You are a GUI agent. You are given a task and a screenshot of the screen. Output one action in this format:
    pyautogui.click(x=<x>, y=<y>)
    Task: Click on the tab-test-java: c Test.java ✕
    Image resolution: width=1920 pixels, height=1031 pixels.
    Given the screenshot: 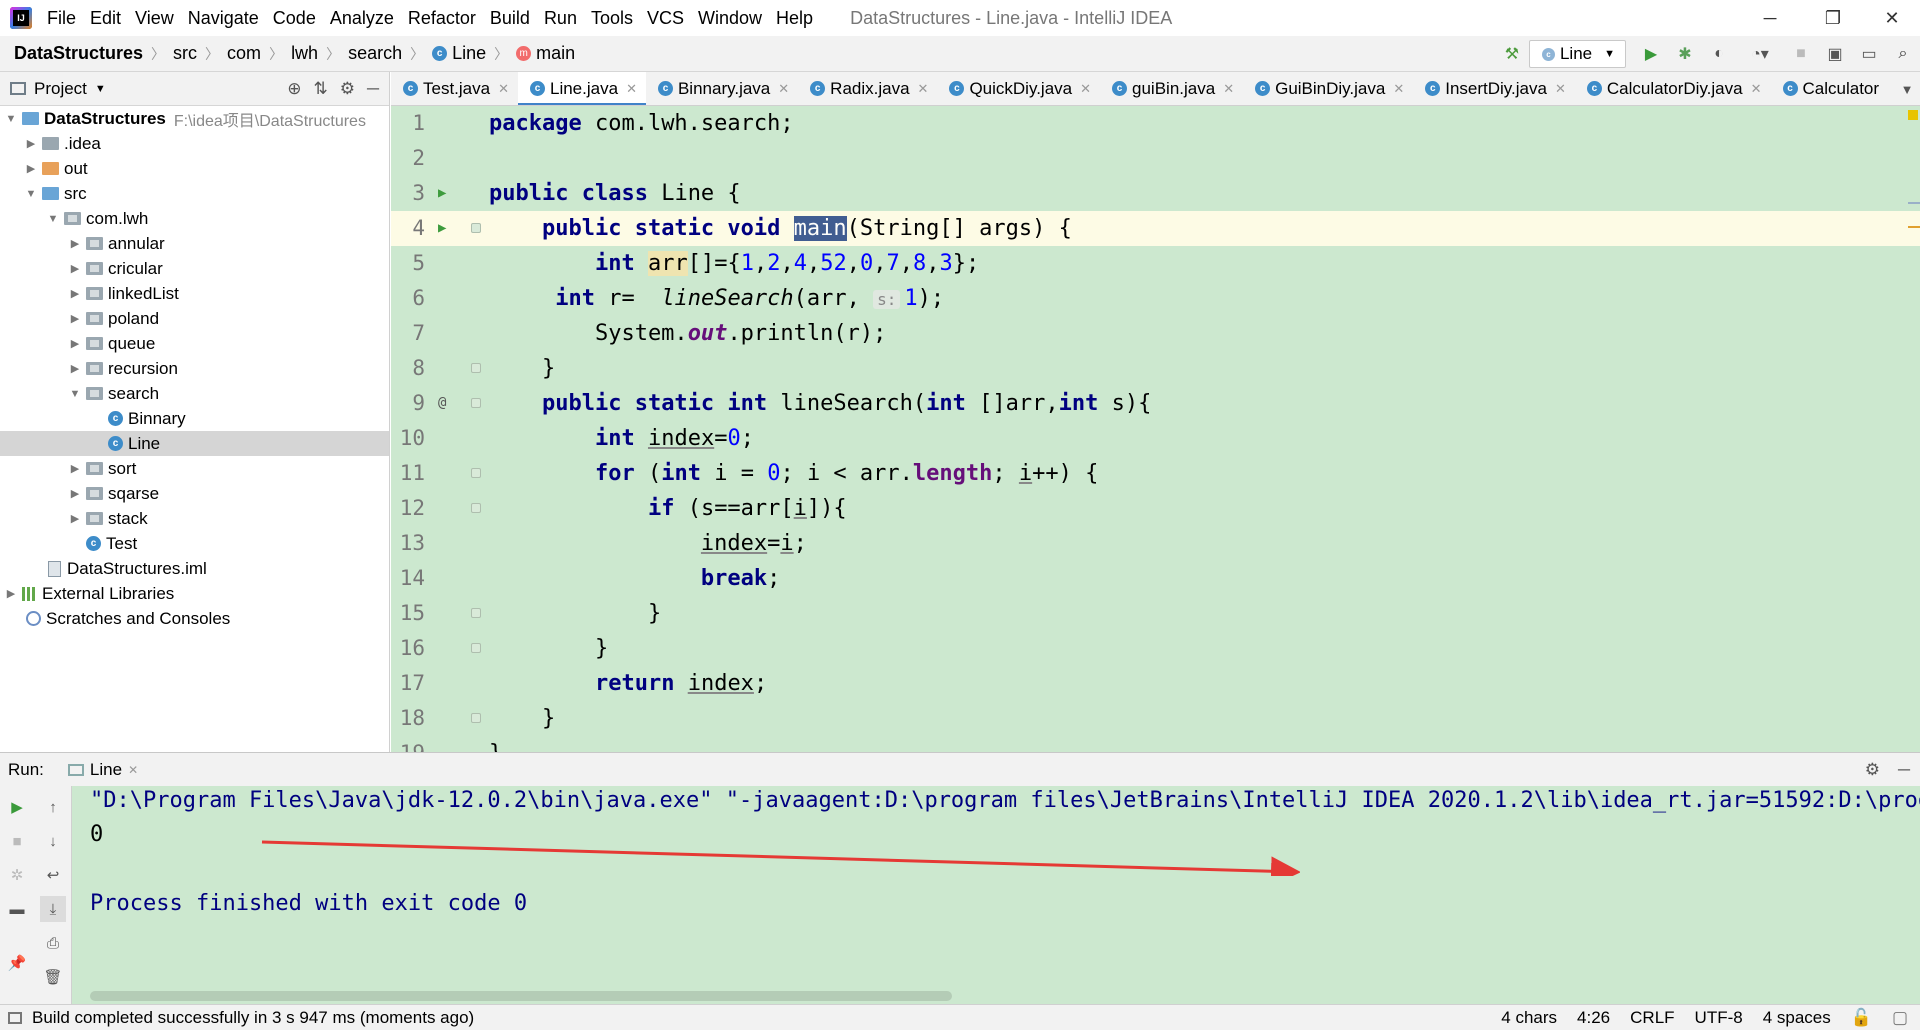 What is the action you would take?
    pyautogui.click(x=454, y=88)
    